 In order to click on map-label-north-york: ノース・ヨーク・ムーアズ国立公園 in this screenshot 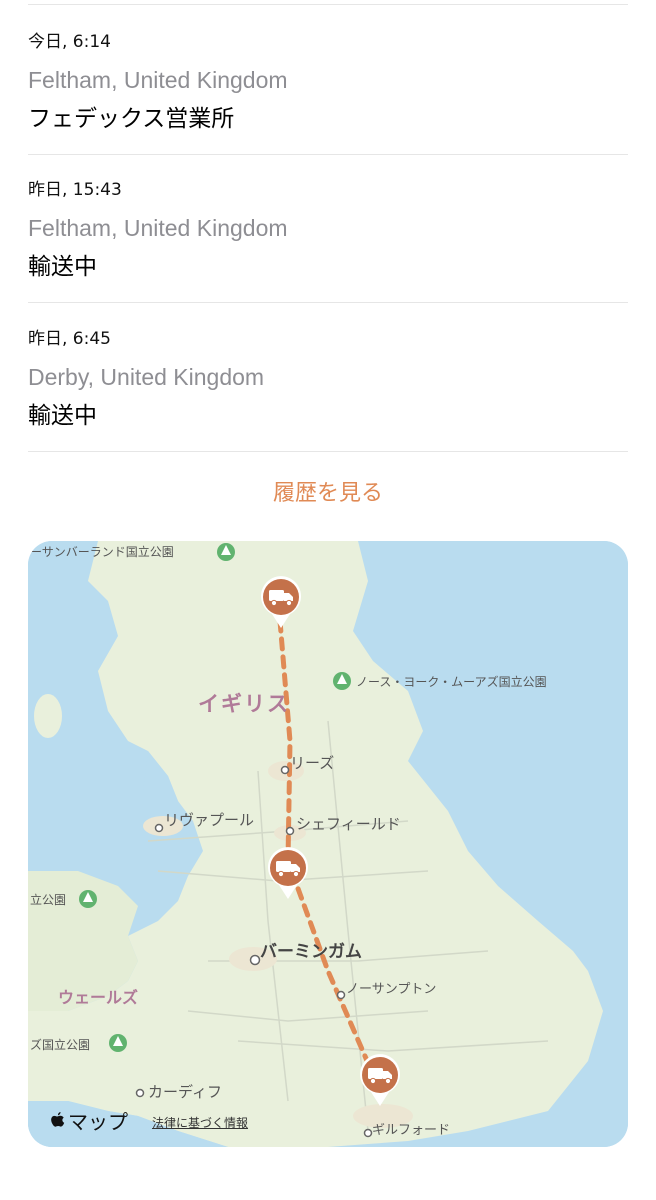, I will do `click(451, 681)`.